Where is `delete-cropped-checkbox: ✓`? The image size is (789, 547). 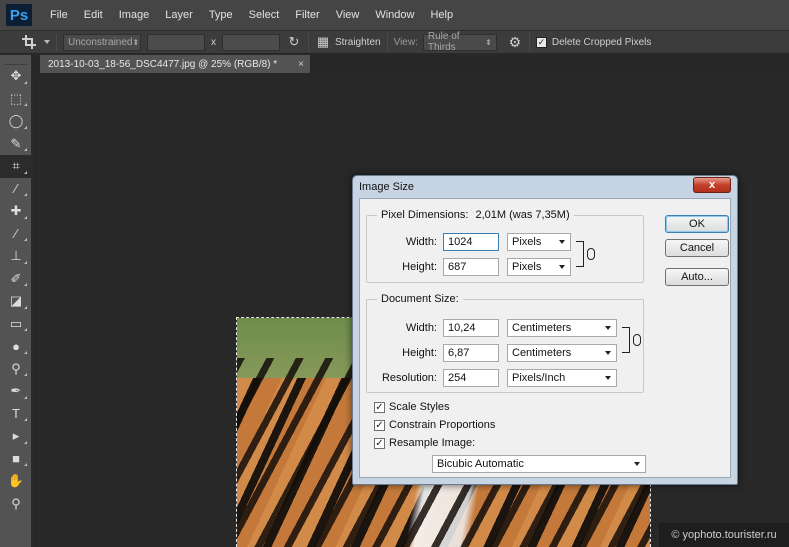
delete-cropped-checkbox: ✓ is located at coordinates (541, 42).